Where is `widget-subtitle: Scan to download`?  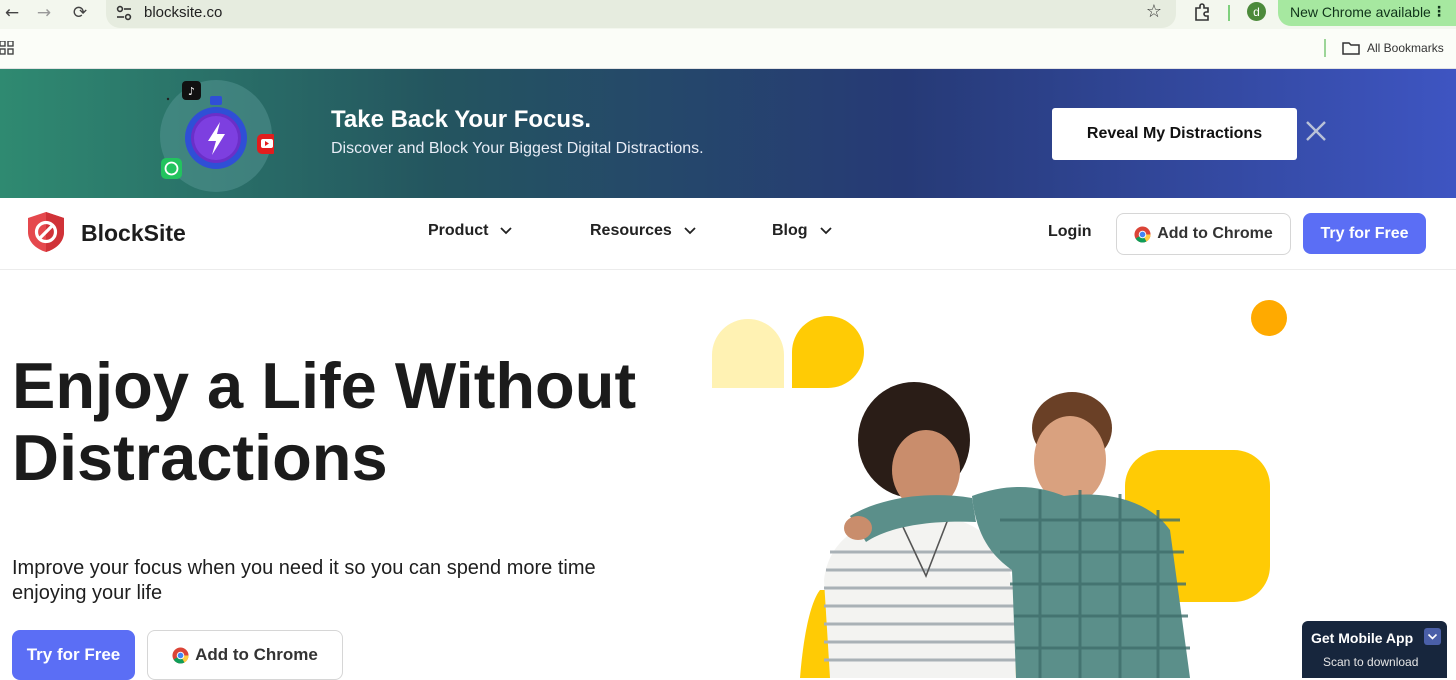 widget-subtitle: Scan to download is located at coordinates (1371, 662).